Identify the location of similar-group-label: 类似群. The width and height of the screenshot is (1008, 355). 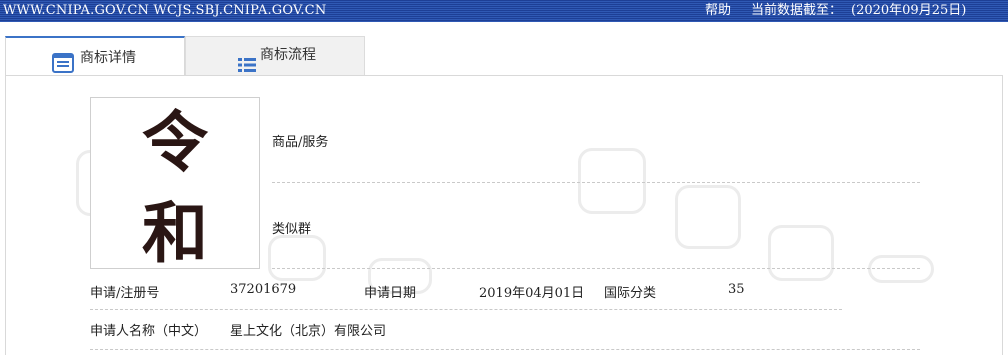
(292, 229).